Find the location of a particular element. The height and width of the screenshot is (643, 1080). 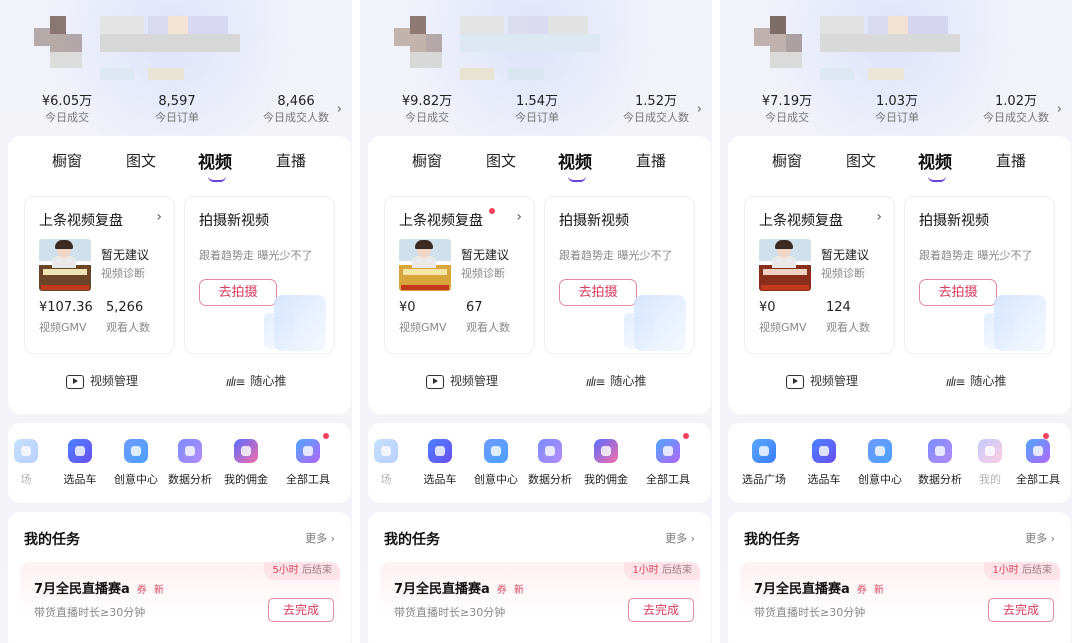

play-icon is located at coordinates (795, 381).